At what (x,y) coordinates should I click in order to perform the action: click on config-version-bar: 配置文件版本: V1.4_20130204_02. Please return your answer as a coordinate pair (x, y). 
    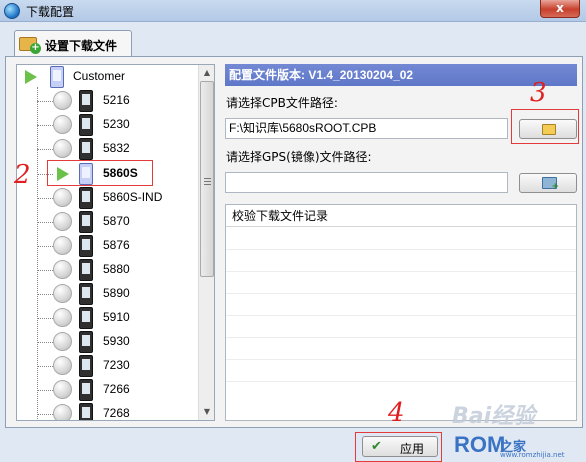
    Looking at the image, I should click on (401, 75).